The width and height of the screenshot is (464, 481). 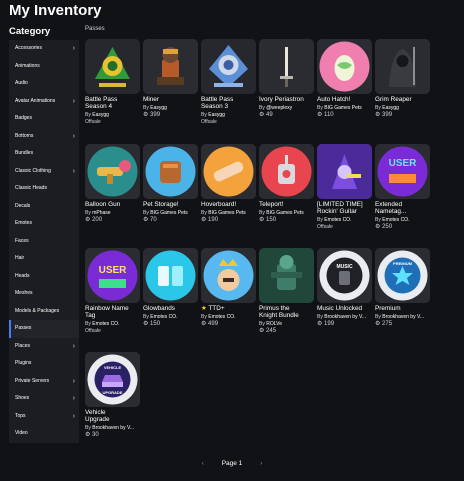 What do you see at coordinates (112, 379) in the screenshot?
I see `vehicle-upgrade-icon: VEHICLE UPGRADE` at bounding box center [112, 379].